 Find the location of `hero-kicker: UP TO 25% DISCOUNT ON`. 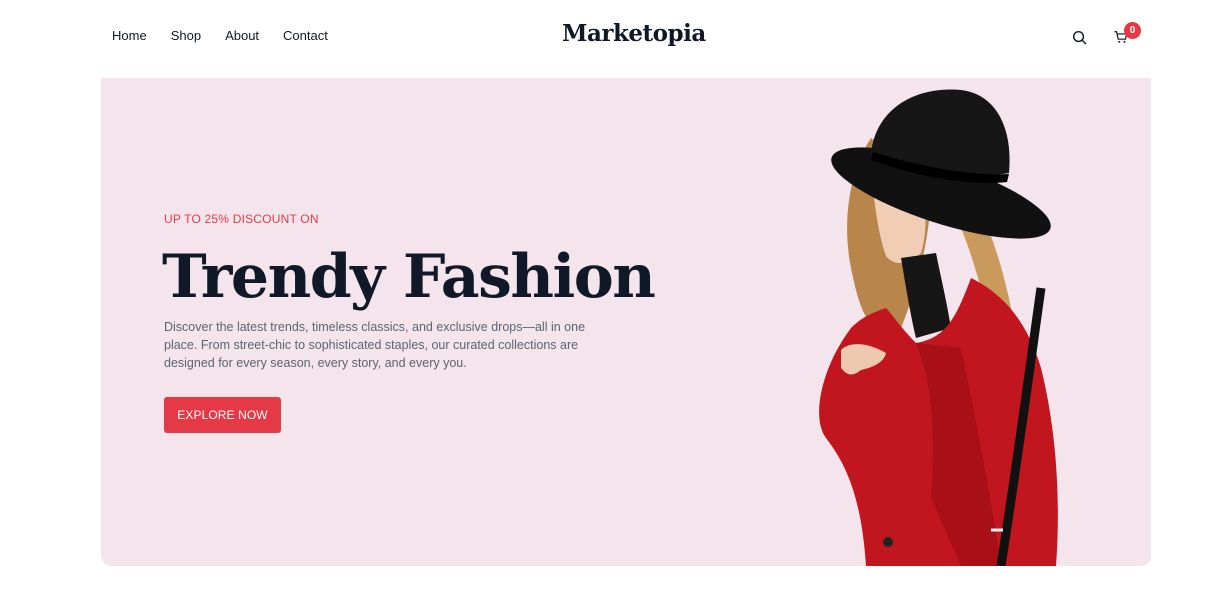

hero-kicker: UP TO 25% DISCOUNT ON is located at coordinates (241, 219).